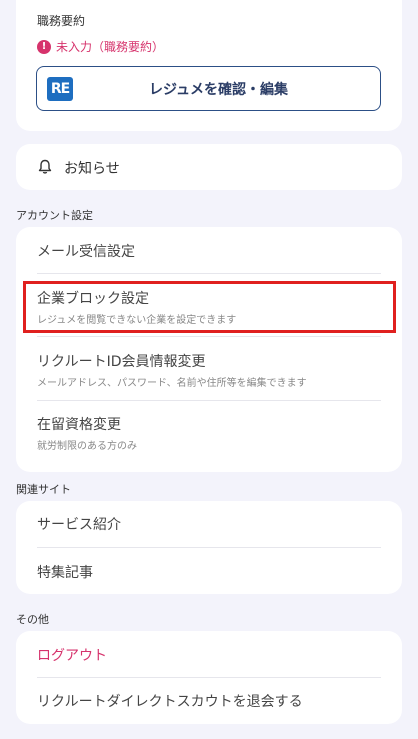 This screenshot has width=418, height=739. I want to click on menu-item-service-intro: サービス紹介, so click(209, 524).